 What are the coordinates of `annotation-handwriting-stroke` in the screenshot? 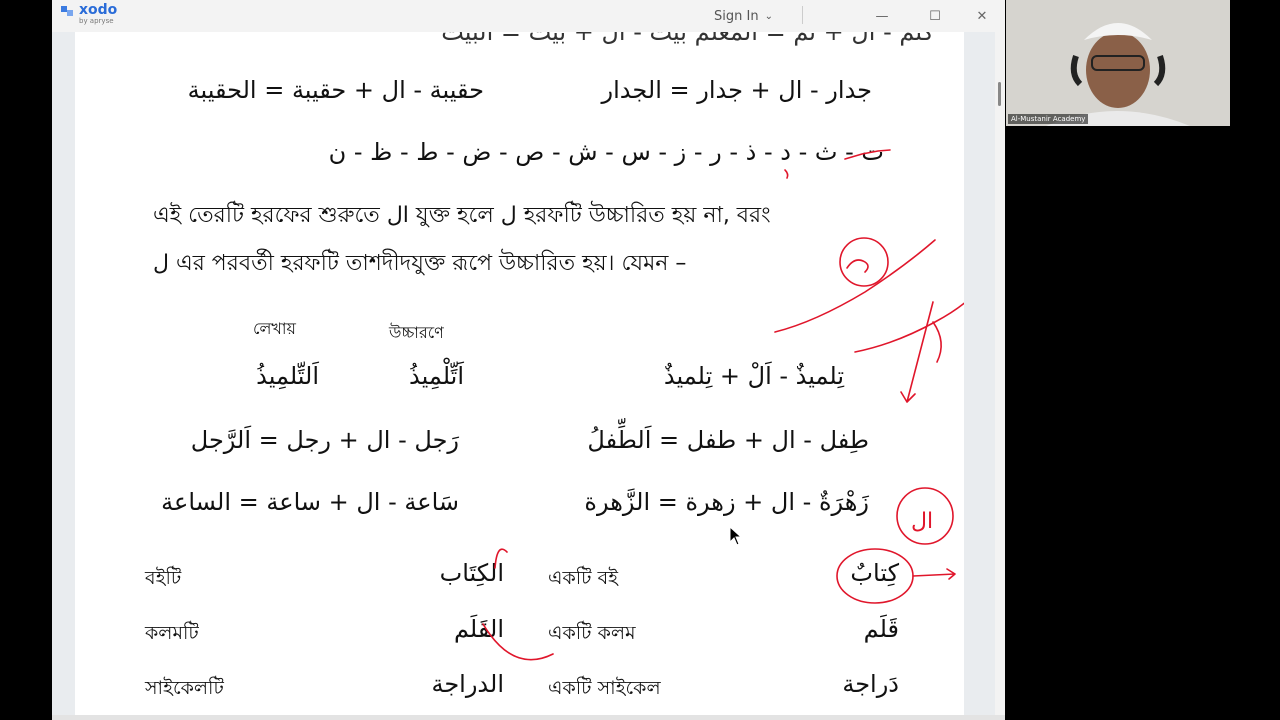 It's located at (855, 286).